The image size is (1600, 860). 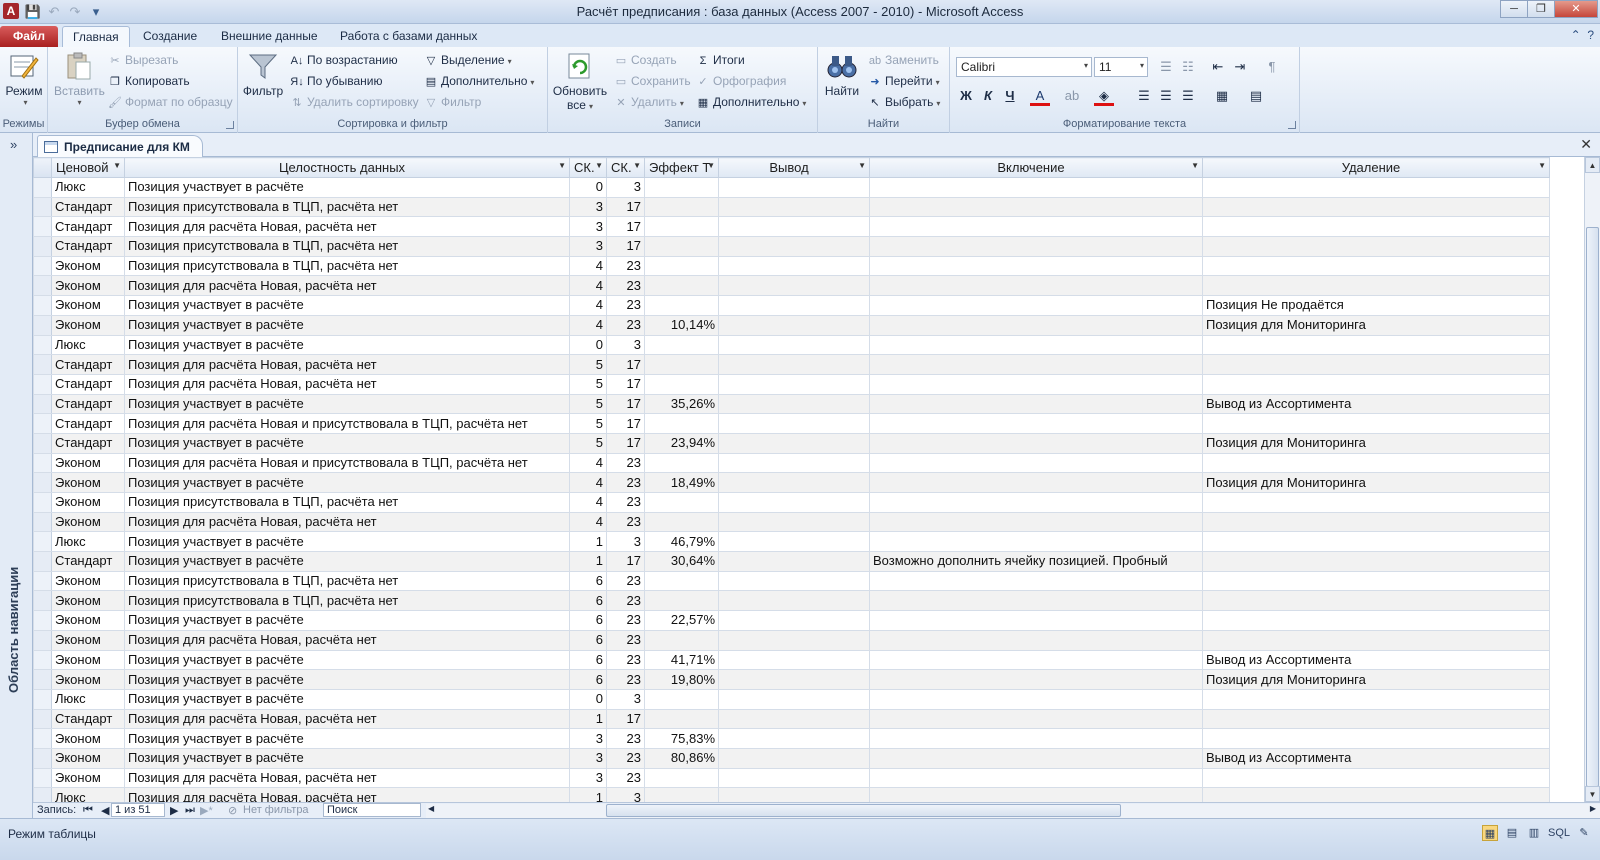 What do you see at coordinates (588, 246) in the screenshot?
I see `table-cell: 3` at bounding box center [588, 246].